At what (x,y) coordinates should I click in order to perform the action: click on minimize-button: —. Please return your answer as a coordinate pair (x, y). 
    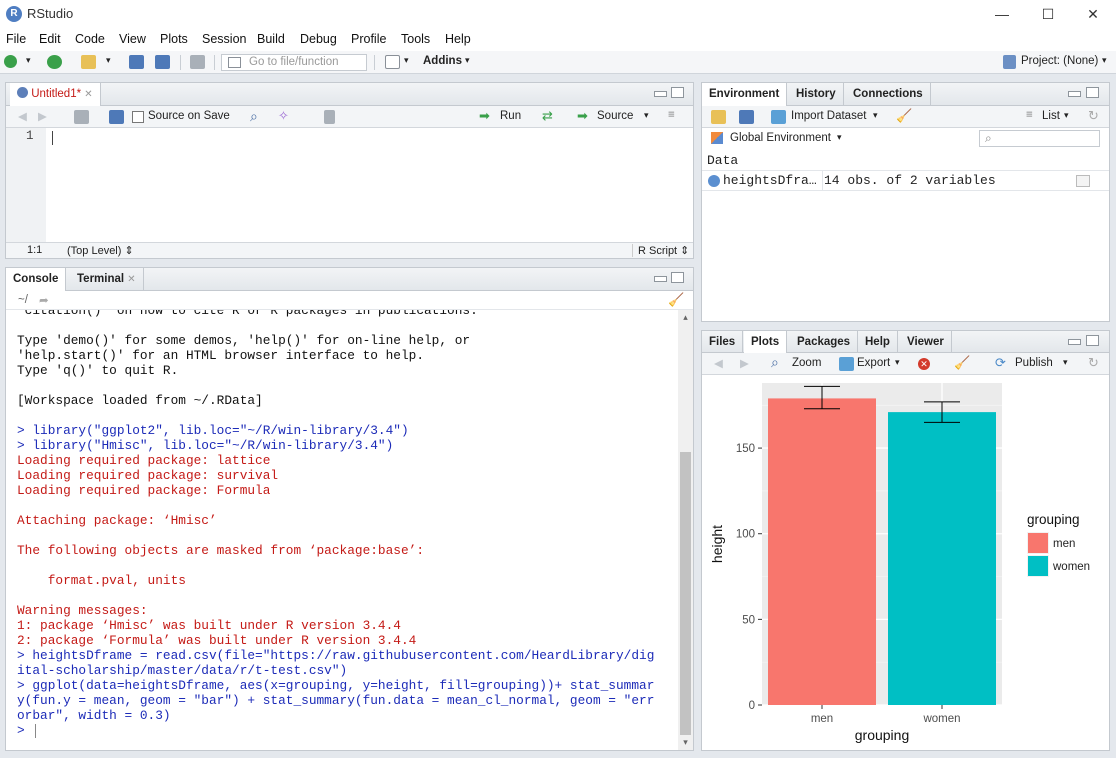
    Looking at the image, I should click on (1002, 14).